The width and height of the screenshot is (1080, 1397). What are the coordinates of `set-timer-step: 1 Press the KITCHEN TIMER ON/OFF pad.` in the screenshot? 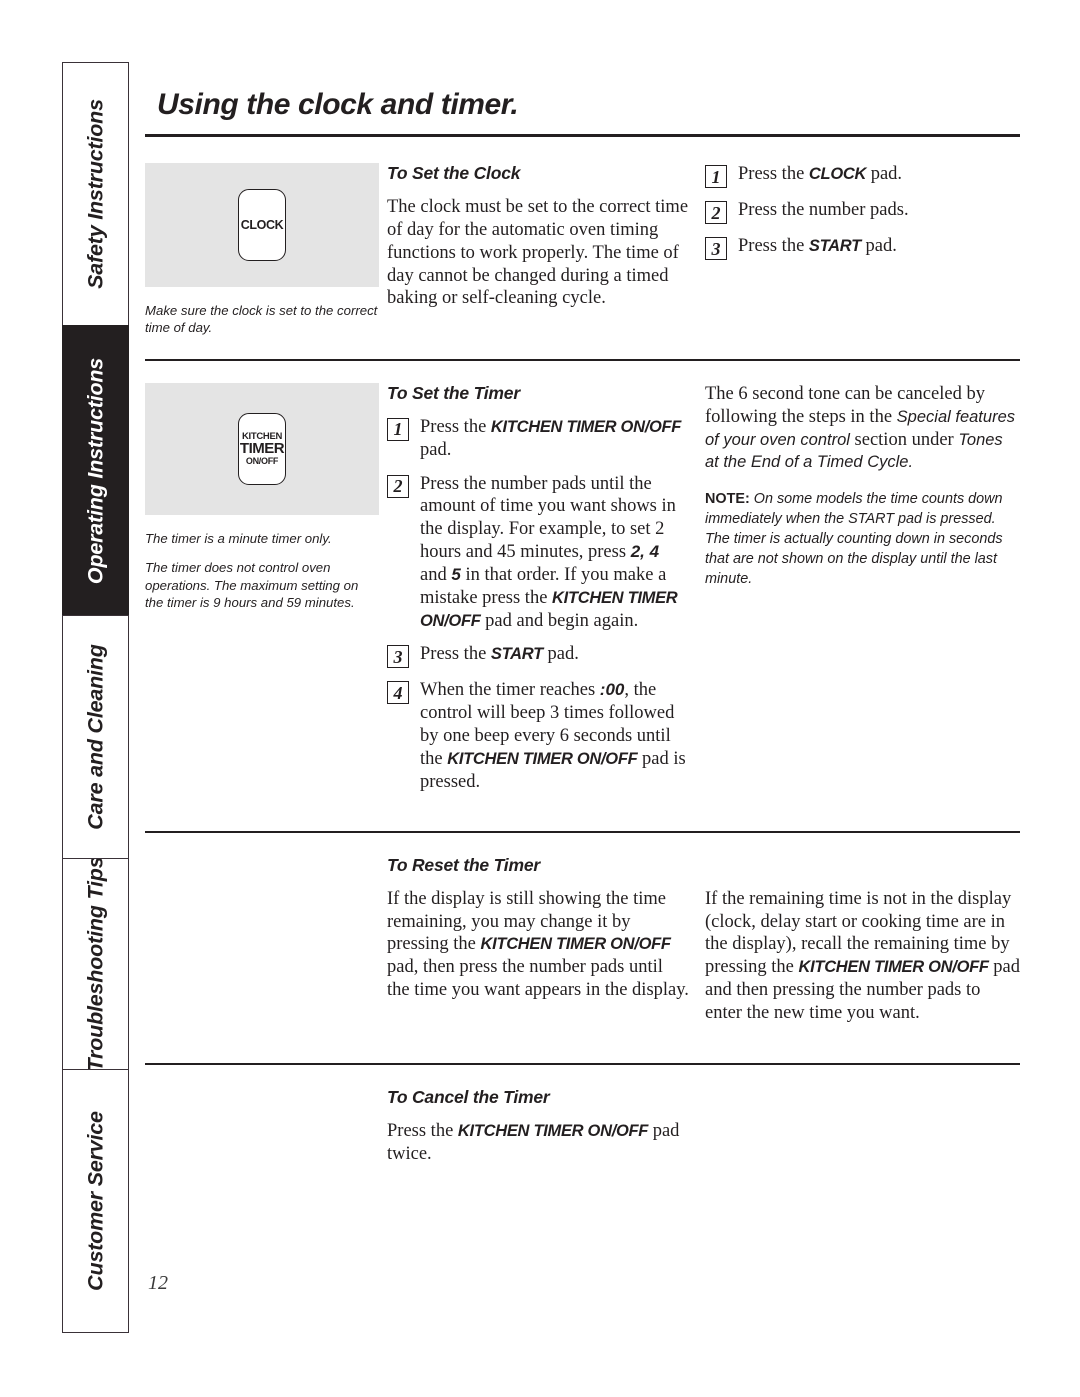 It's located at (538, 439).